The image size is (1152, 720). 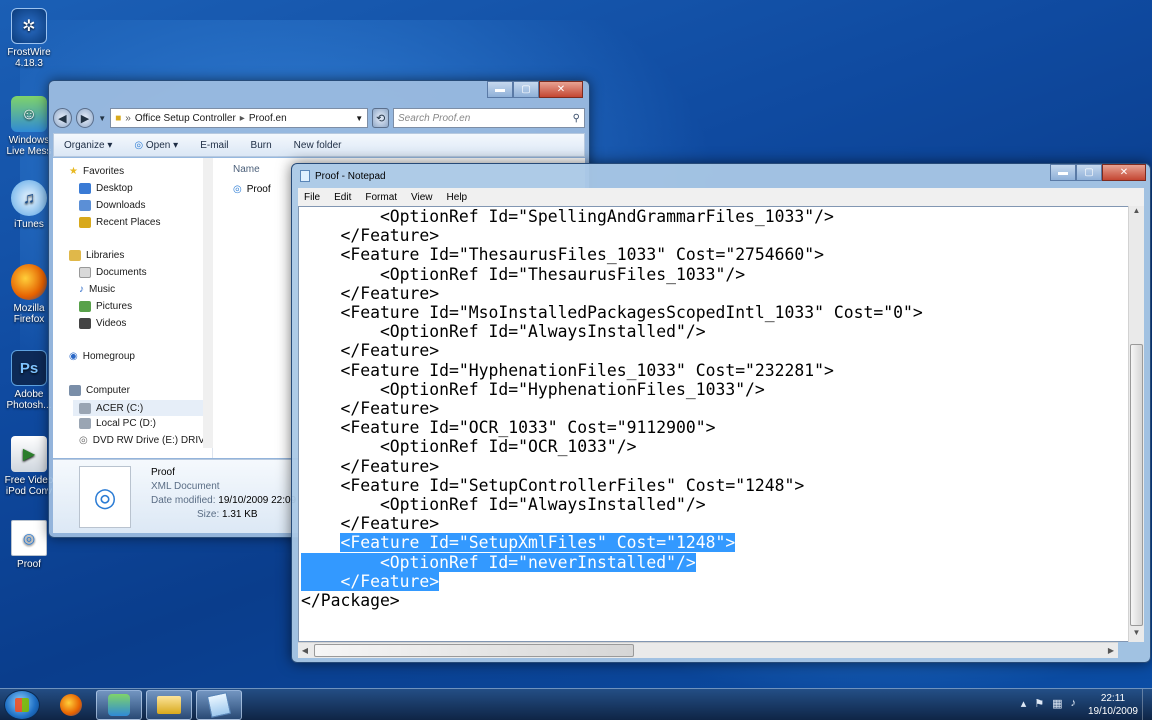 I want to click on nav-music: ♪ Music, so click(x=97, y=289).